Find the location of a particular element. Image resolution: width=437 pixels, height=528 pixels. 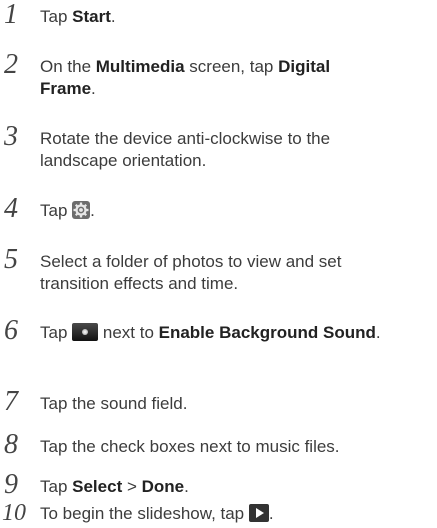

step-number: 5 is located at coordinates (11, 259).